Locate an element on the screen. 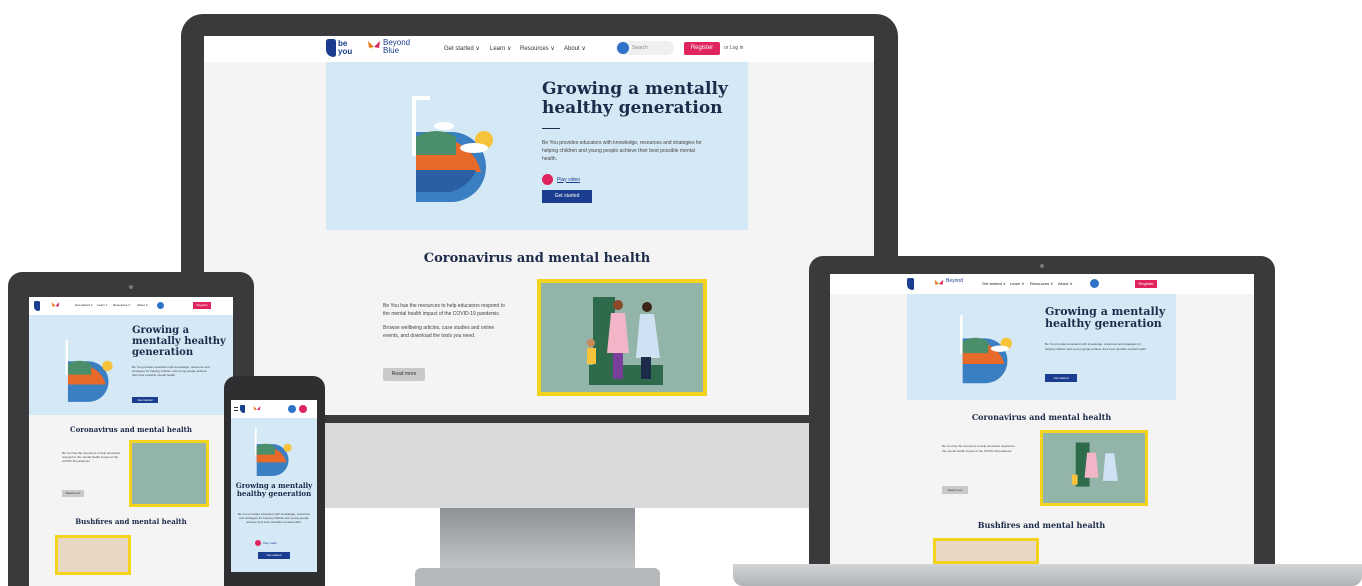  laptop-nav-resources: Resources ∨ is located at coordinates (1041, 283).